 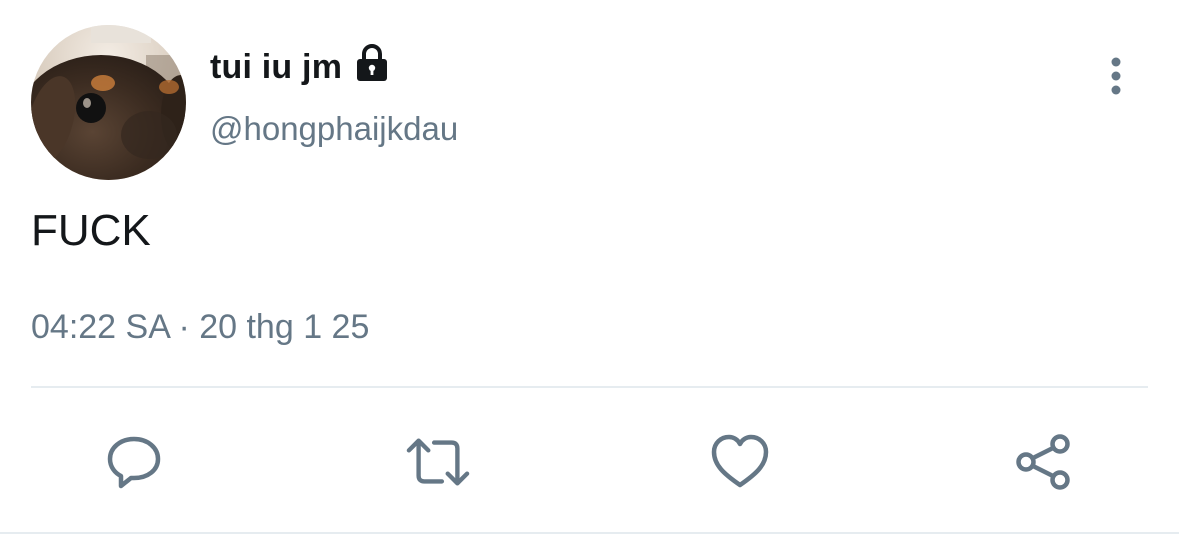 I want to click on bottom-divider, so click(x=589, y=533).